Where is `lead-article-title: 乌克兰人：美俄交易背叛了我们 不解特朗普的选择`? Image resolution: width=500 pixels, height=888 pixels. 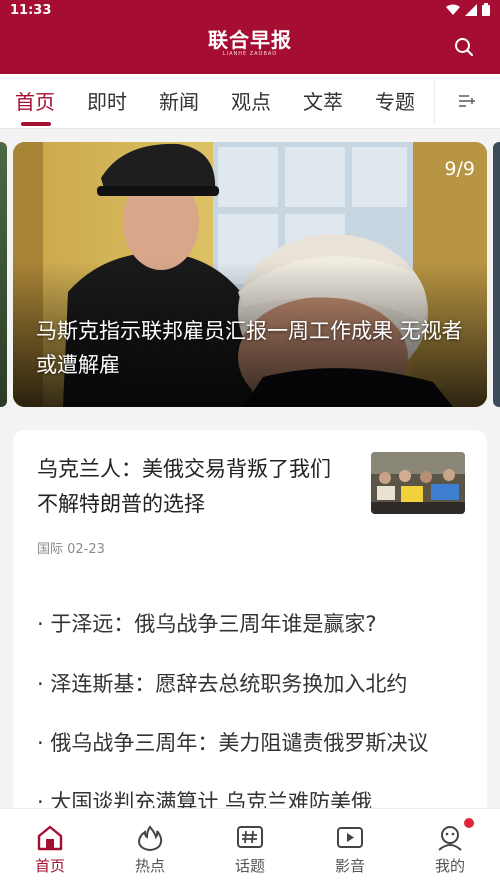
lead-article-title: 乌克兰人：美俄交易背叛了我们 不解特朗普的选择 is located at coordinates (197, 487).